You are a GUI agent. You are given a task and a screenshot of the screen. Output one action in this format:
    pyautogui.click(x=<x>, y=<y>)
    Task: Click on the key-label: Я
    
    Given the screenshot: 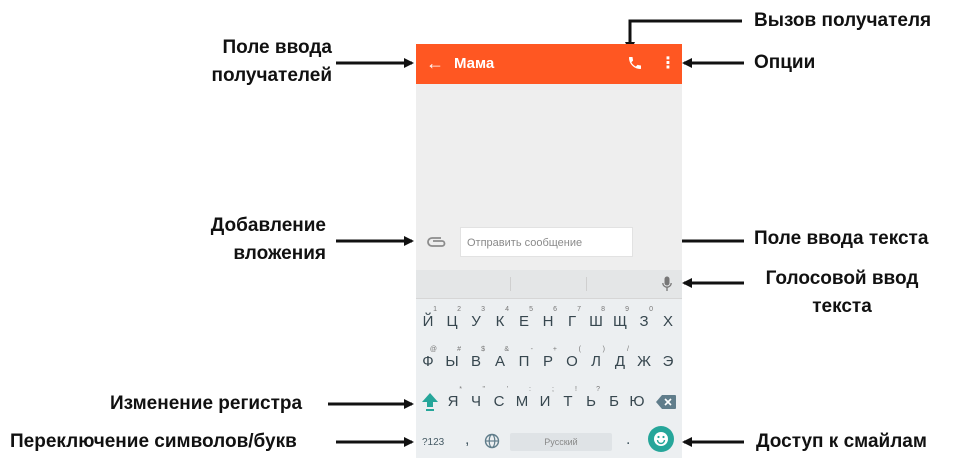 What is the action you would take?
    pyautogui.click(x=453, y=401)
    